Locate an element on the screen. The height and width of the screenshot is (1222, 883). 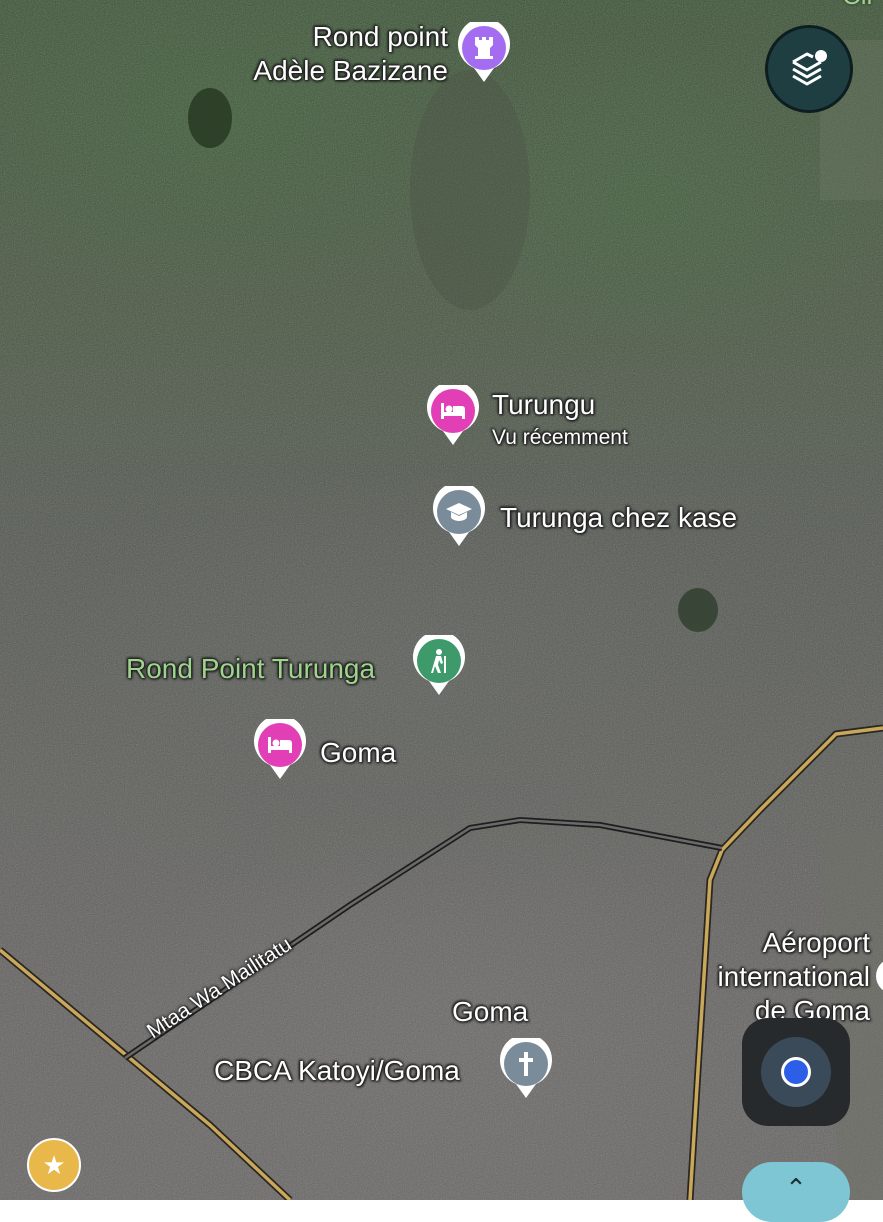
place-label-airport: Aéroport international de Goma is located at coordinates (780, 977).